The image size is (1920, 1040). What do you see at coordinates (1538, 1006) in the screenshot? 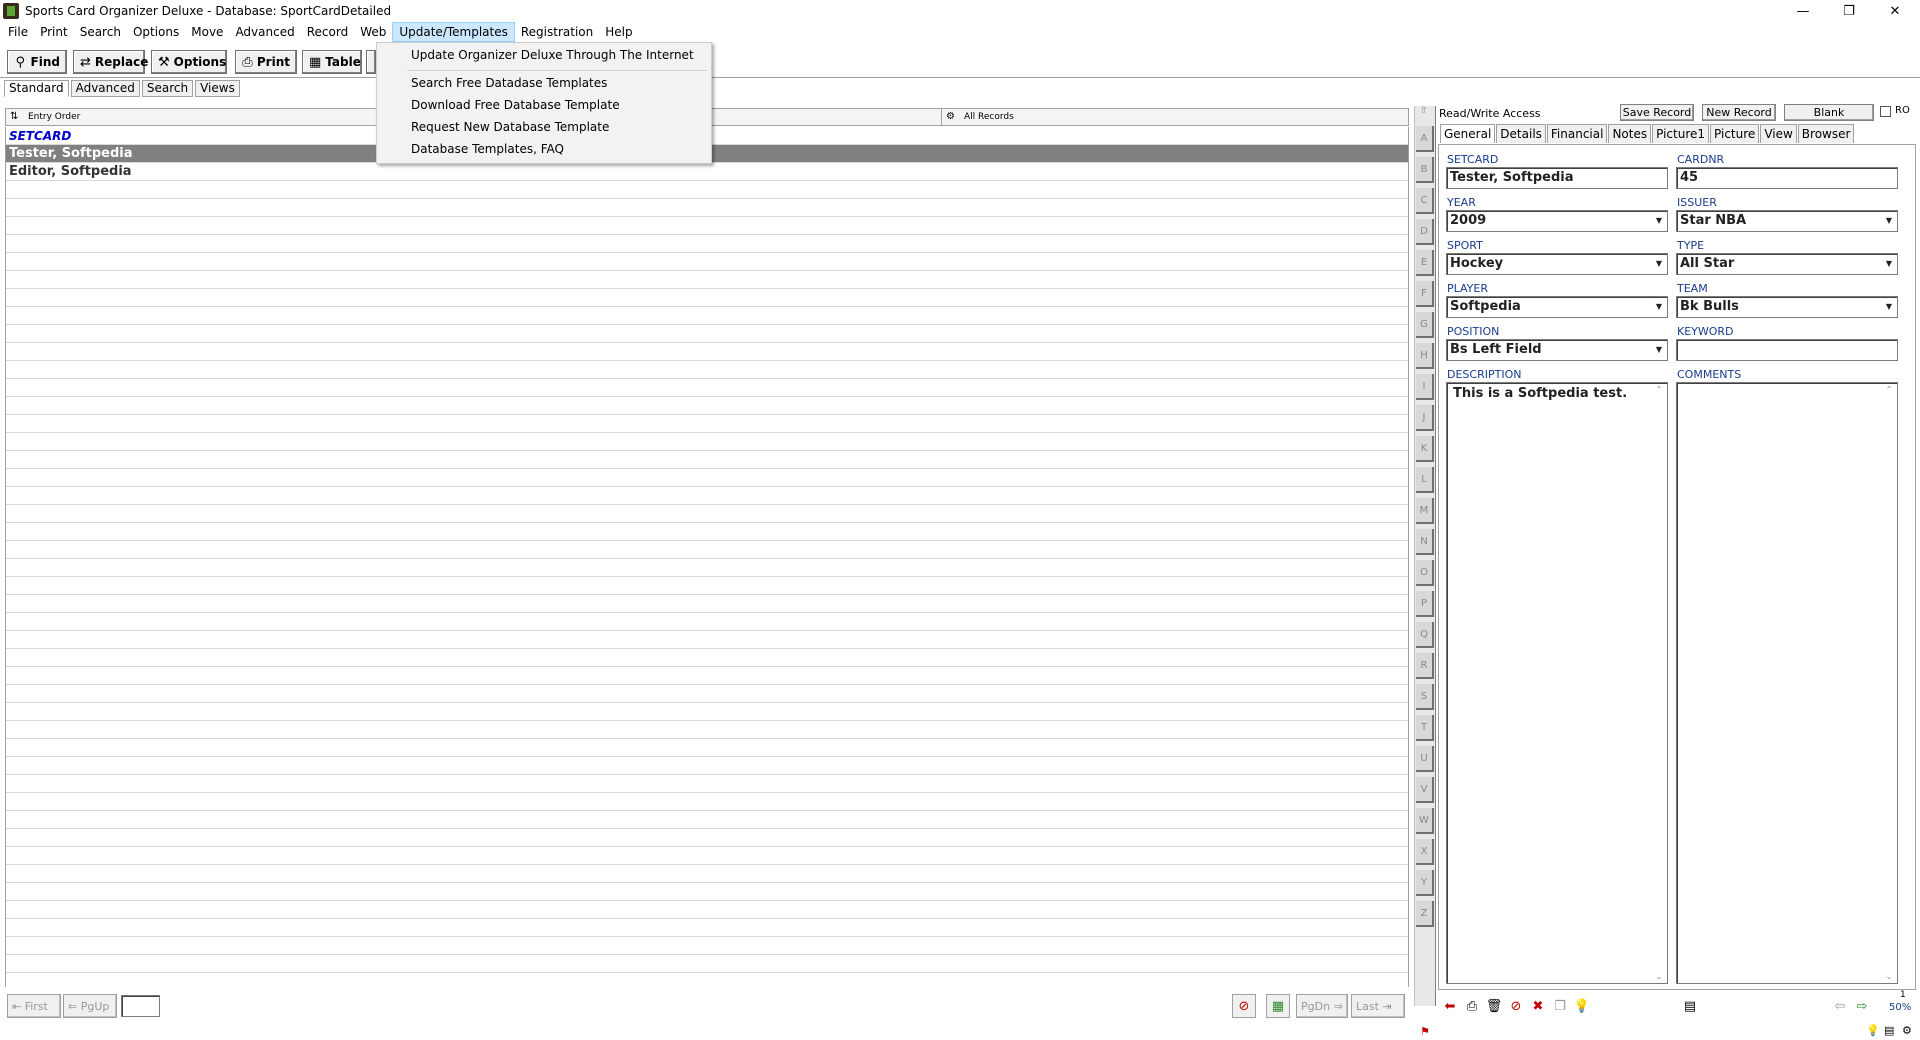
I see `delete-record-icon: ✖` at bounding box center [1538, 1006].